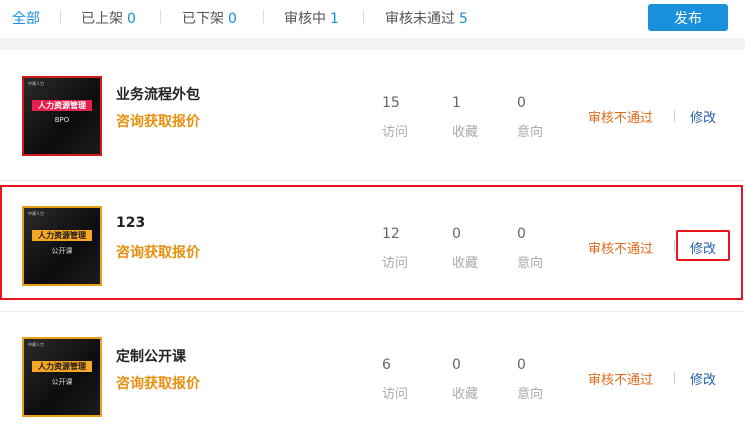 Image resolution: width=745 pixels, height=438 pixels. Describe the element at coordinates (391, 234) in the screenshot. I see `visits-count: 12` at that location.